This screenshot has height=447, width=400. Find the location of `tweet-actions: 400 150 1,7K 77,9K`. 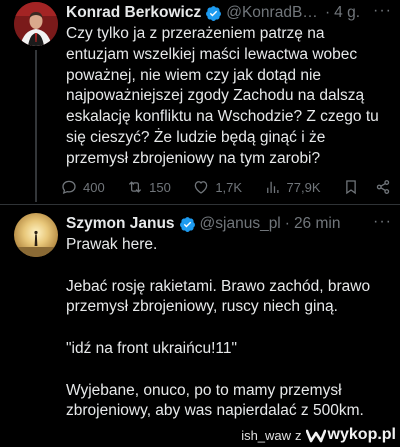

tweet-actions: 400 150 1,7K 77,9K is located at coordinates (226, 187).